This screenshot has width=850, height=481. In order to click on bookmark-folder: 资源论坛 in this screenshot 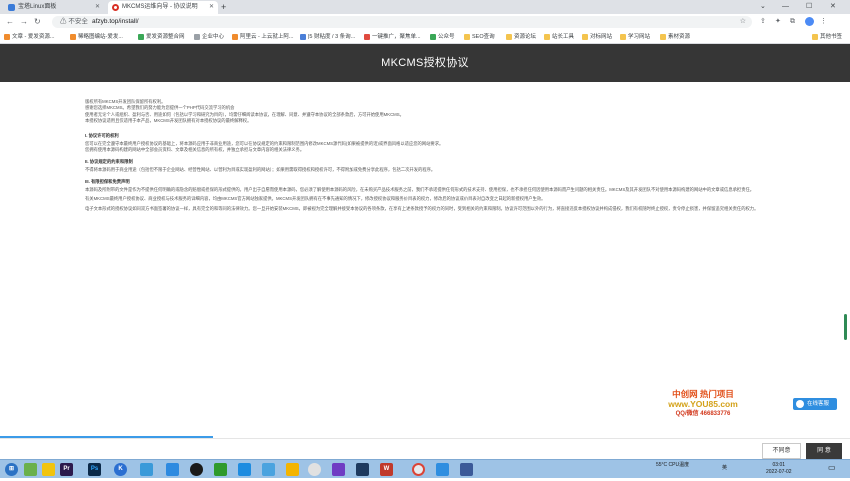, I will do `click(521, 37)`.